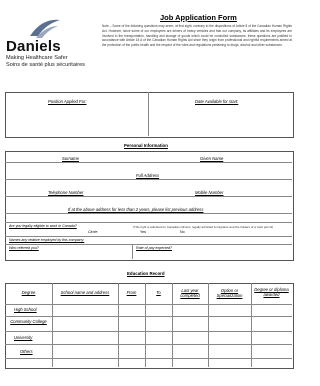 The width and height of the screenshot is (320, 386). What do you see at coordinates (76, 167) in the screenshot?
I see `surname-input` at bounding box center [76, 167].